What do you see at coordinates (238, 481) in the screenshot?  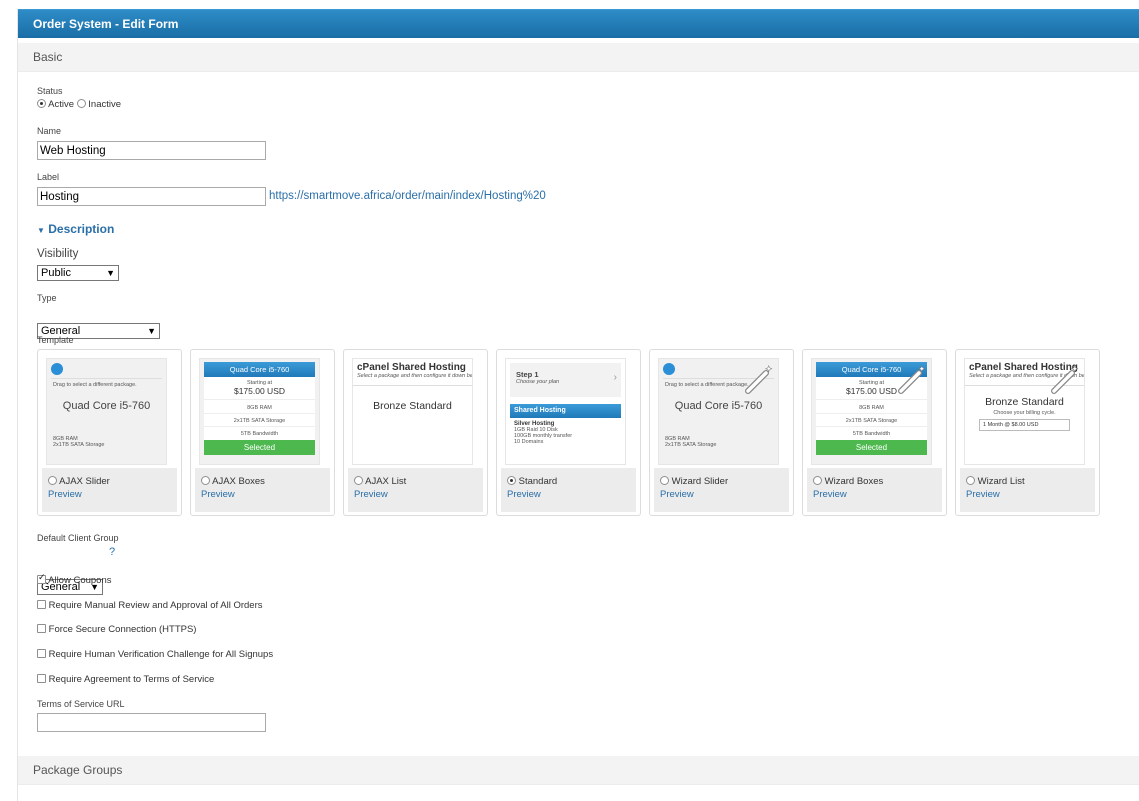 I see `template-name: AJAX Boxes` at bounding box center [238, 481].